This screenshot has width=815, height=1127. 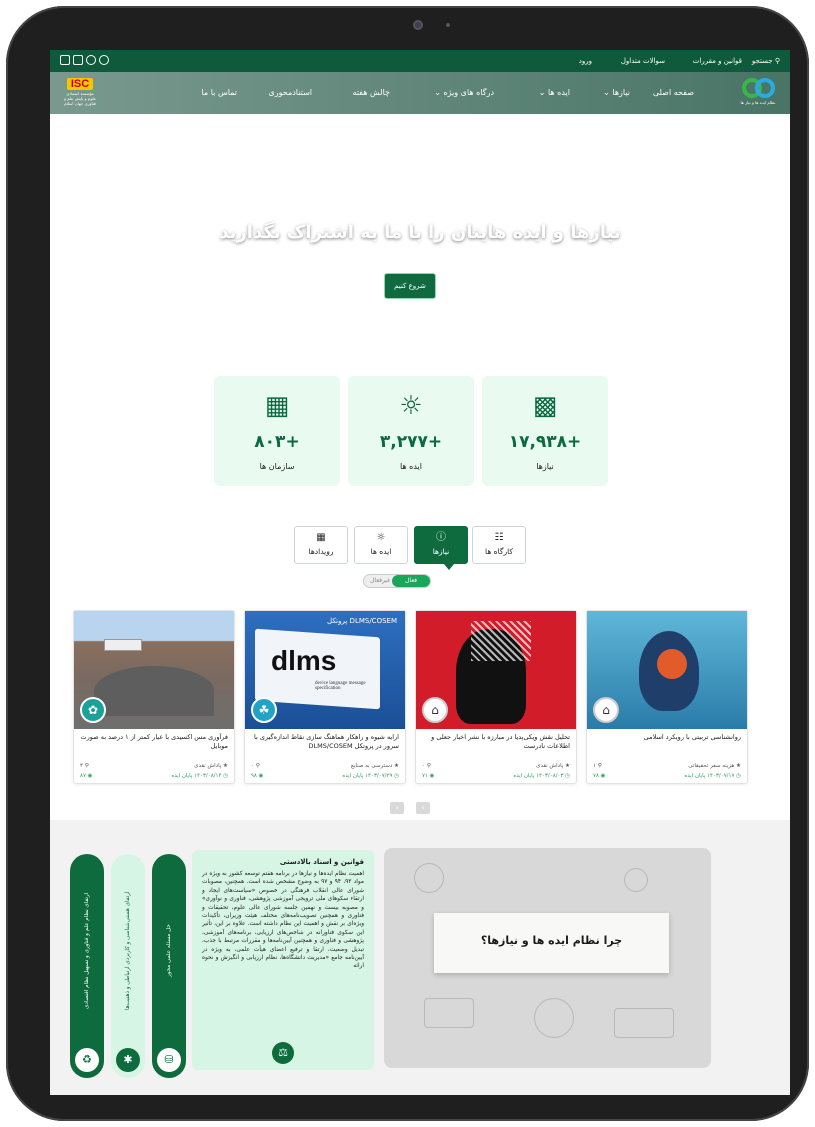 I want to click on tab-label: کارگاه ها, so click(x=499, y=551).